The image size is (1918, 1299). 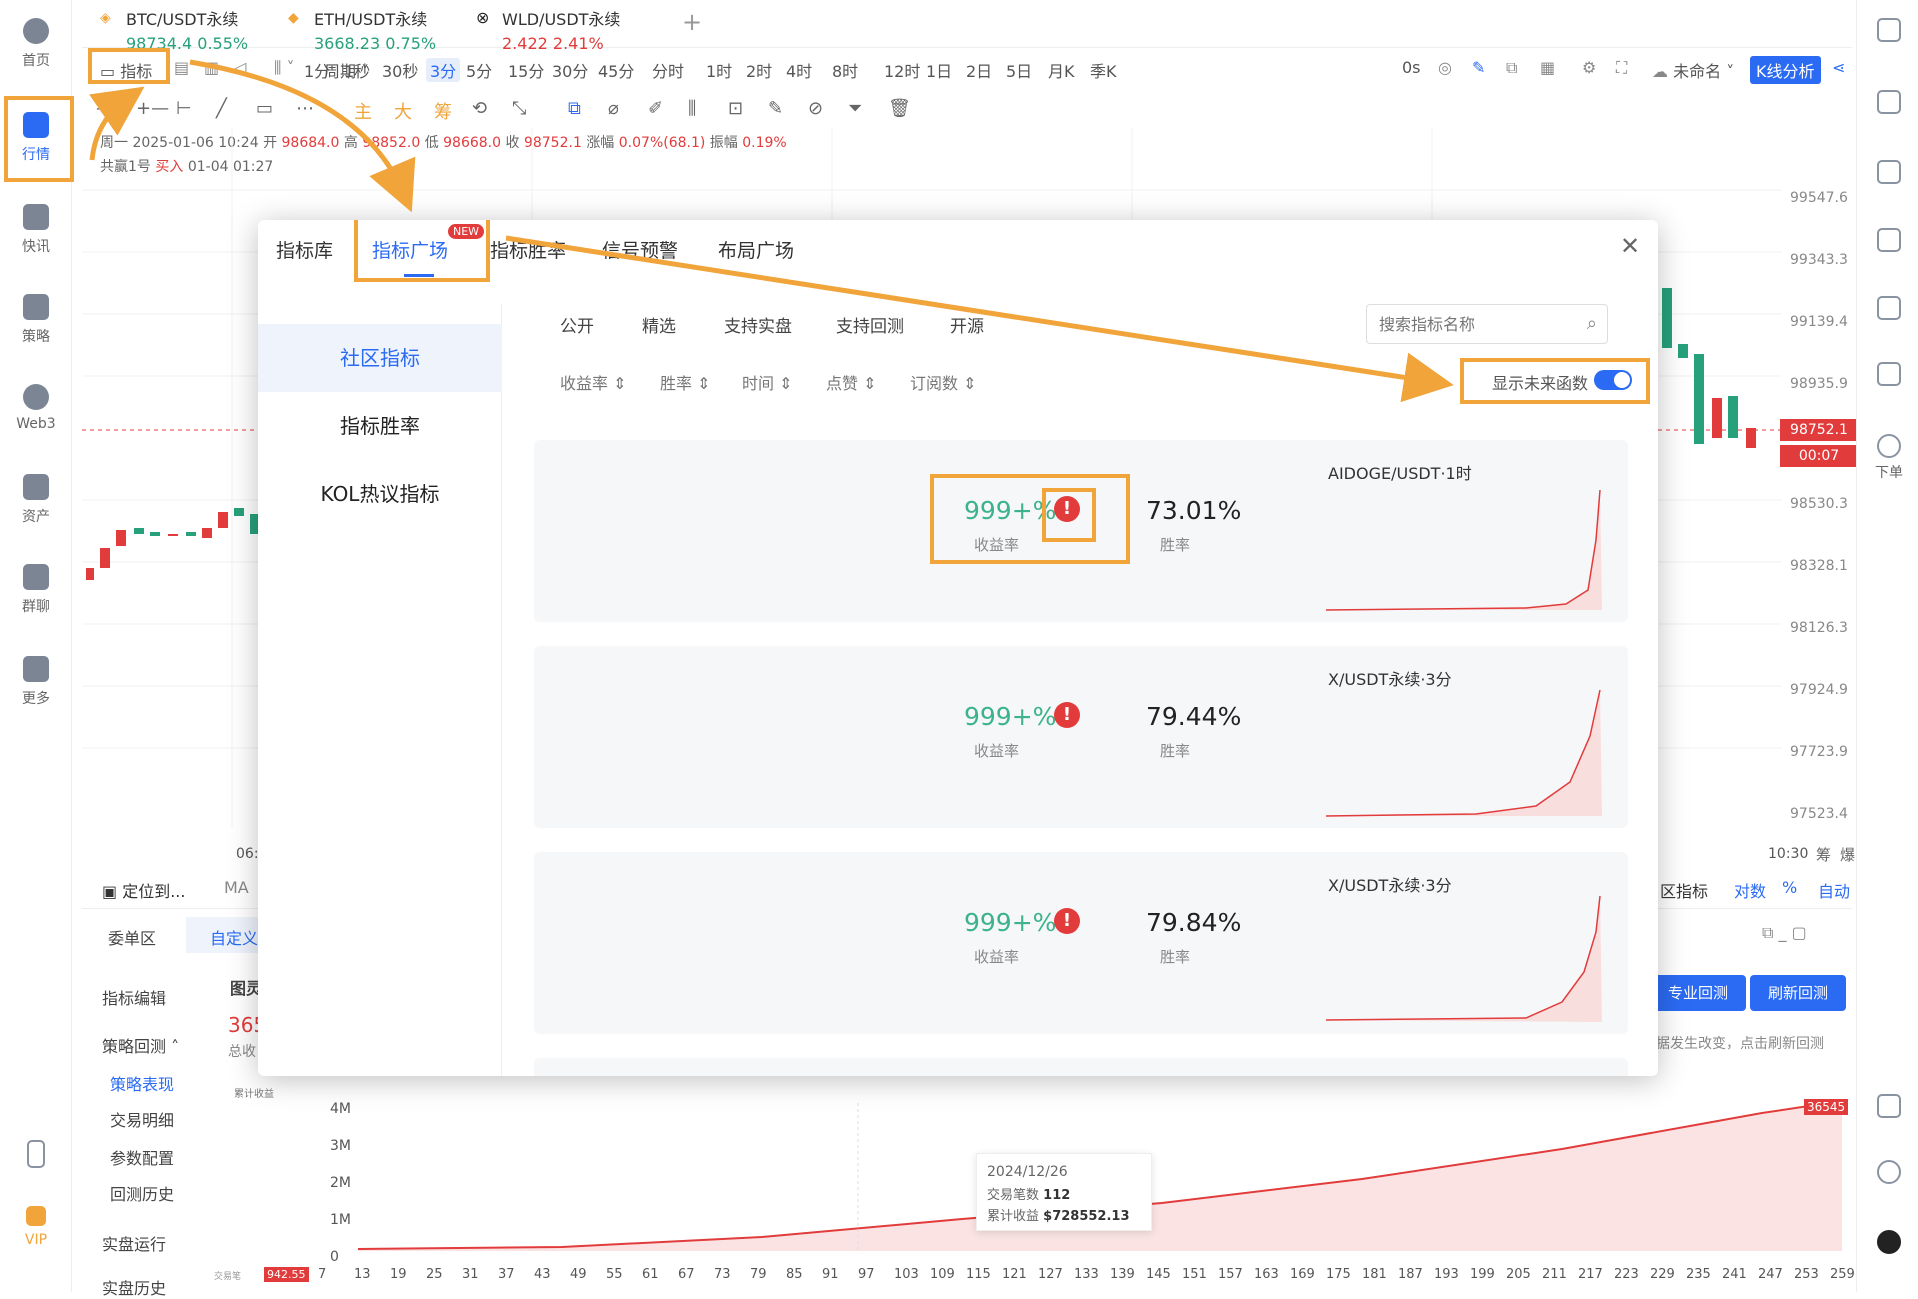 I want to click on headset-icon, so click(x=1889, y=1172).